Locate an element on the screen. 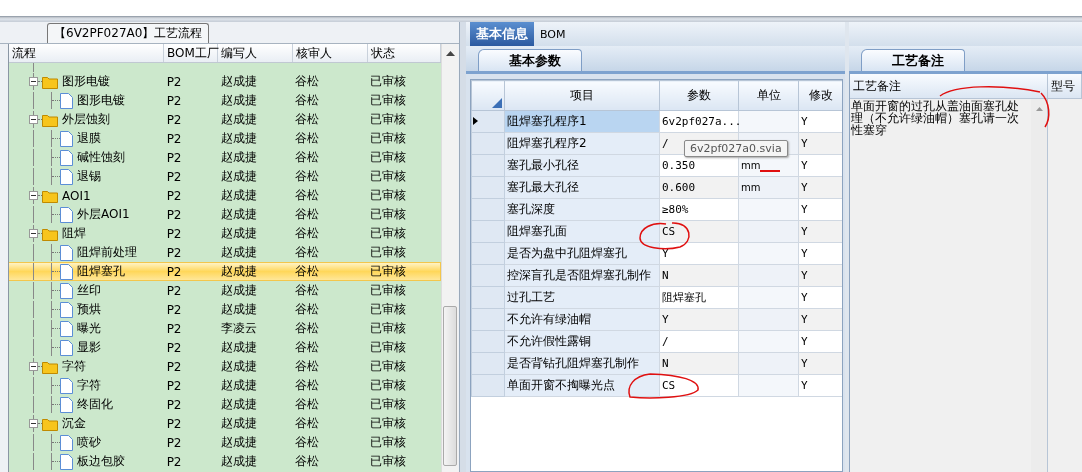 The width and height of the screenshot is (1082, 472). tab: 工艺备注 is located at coordinates (913, 60).